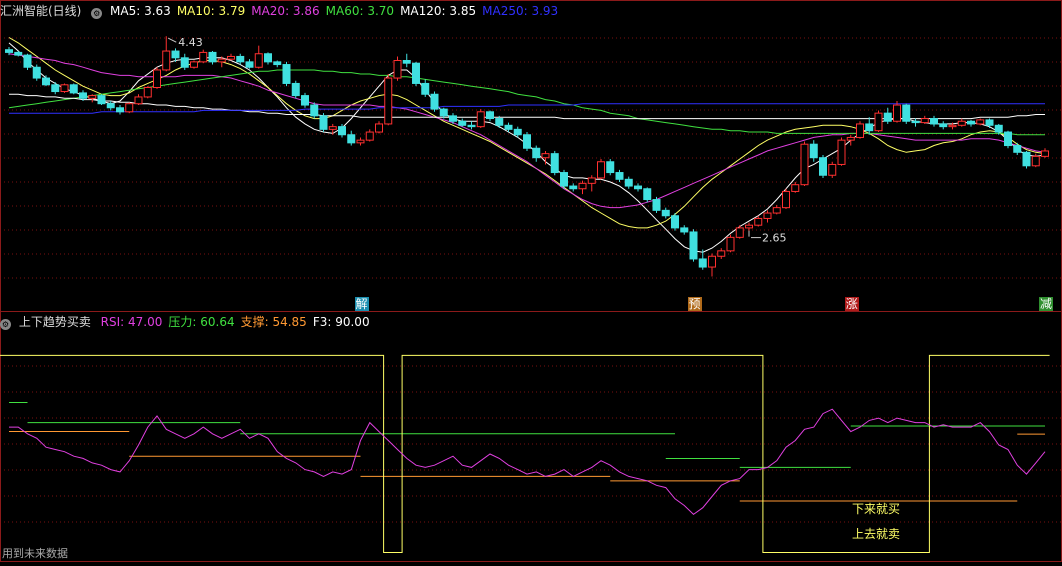 This screenshot has height=566, width=1062. I want to click on ma-legend-item-2: MA20: 3.86, so click(285, 11).